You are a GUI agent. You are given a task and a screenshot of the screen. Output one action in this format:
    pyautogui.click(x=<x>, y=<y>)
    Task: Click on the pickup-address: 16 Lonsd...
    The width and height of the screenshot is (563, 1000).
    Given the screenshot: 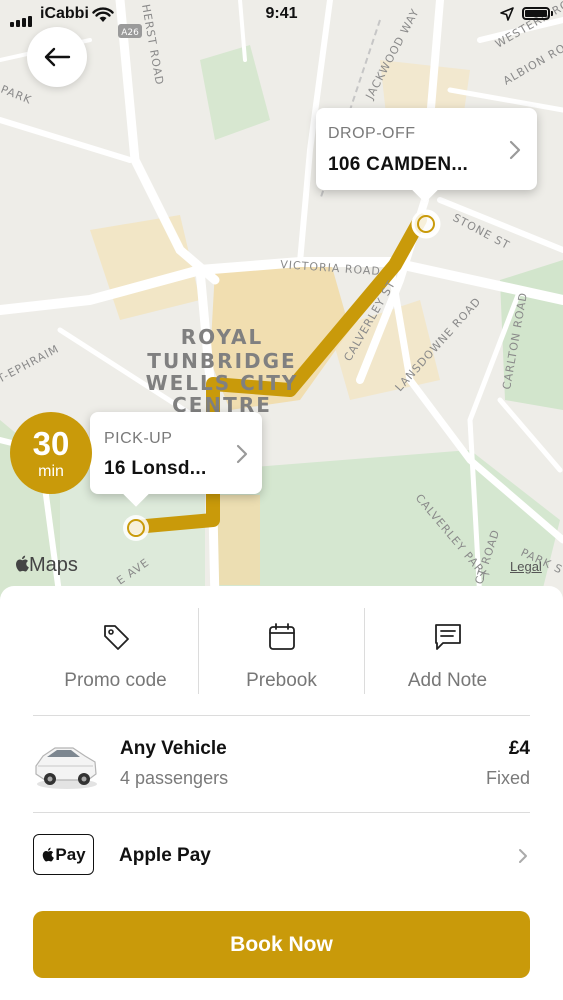 What is the action you would take?
    pyautogui.click(x=155, y=468)
    